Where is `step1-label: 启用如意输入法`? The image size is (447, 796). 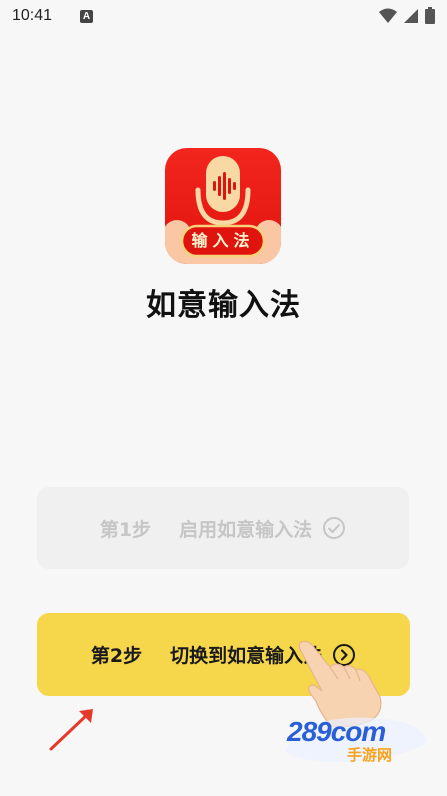
step1-label: 启用如意输入法 is located at coordinates (246, 529).